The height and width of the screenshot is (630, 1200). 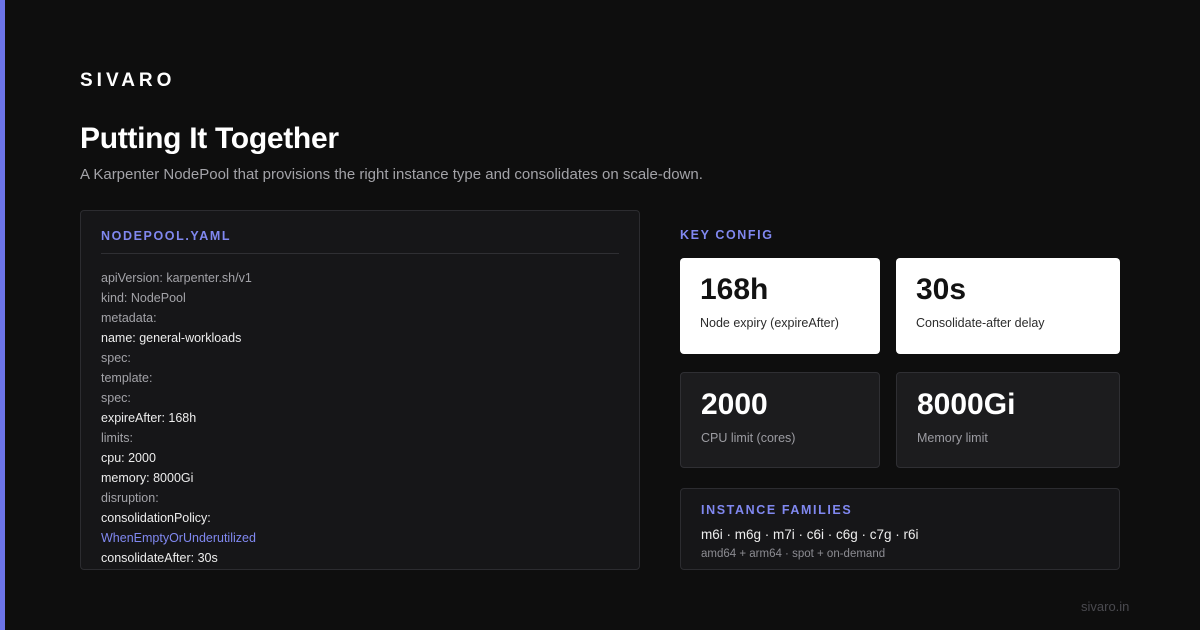 What do you see at coordinates (748, 438) in the screenshot?
I see `stat-label: CPU limit (cores)` at bounding box center [748, 438].